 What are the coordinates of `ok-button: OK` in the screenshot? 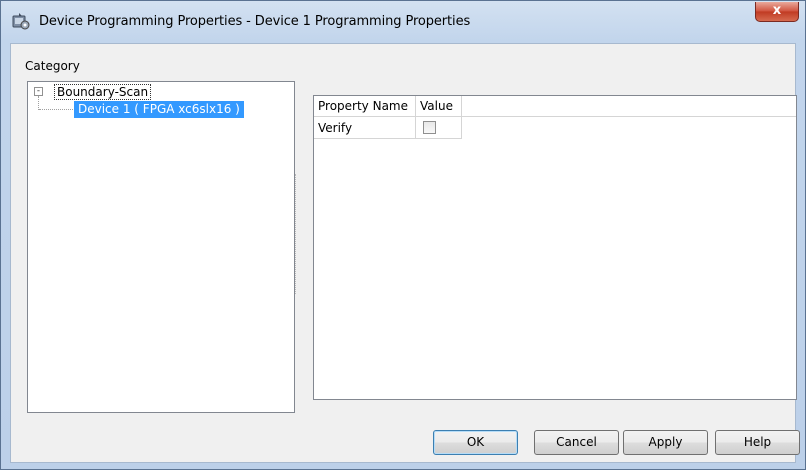 It's located at (475, 442).